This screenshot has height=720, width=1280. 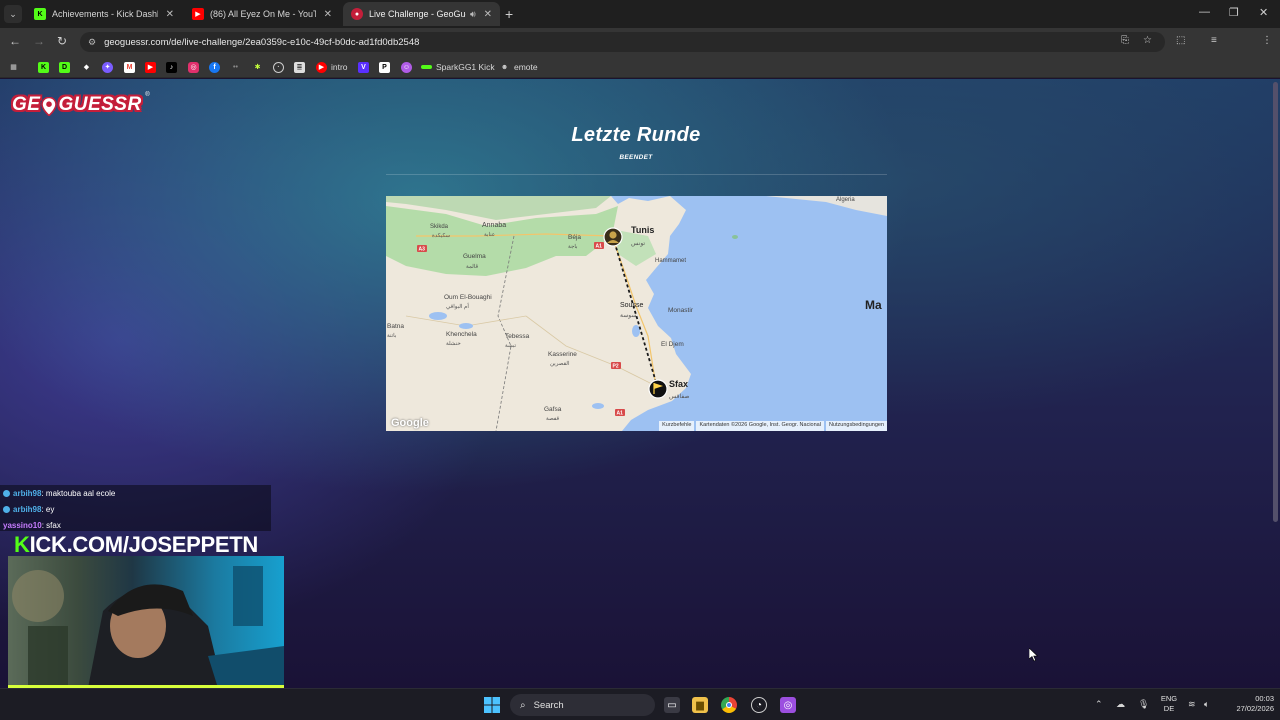 I want to click on bolt-icon: ✱, so click(x=257, y=67).